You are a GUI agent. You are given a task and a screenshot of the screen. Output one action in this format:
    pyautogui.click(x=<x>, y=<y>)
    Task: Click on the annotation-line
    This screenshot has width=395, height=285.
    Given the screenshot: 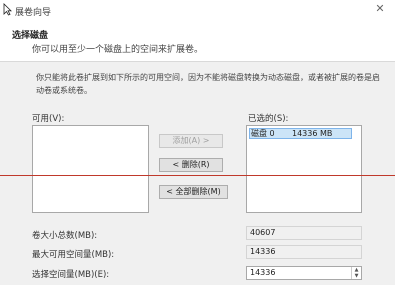 What is the action you would take?
    pyautogui.click(x=197, y=175)
    